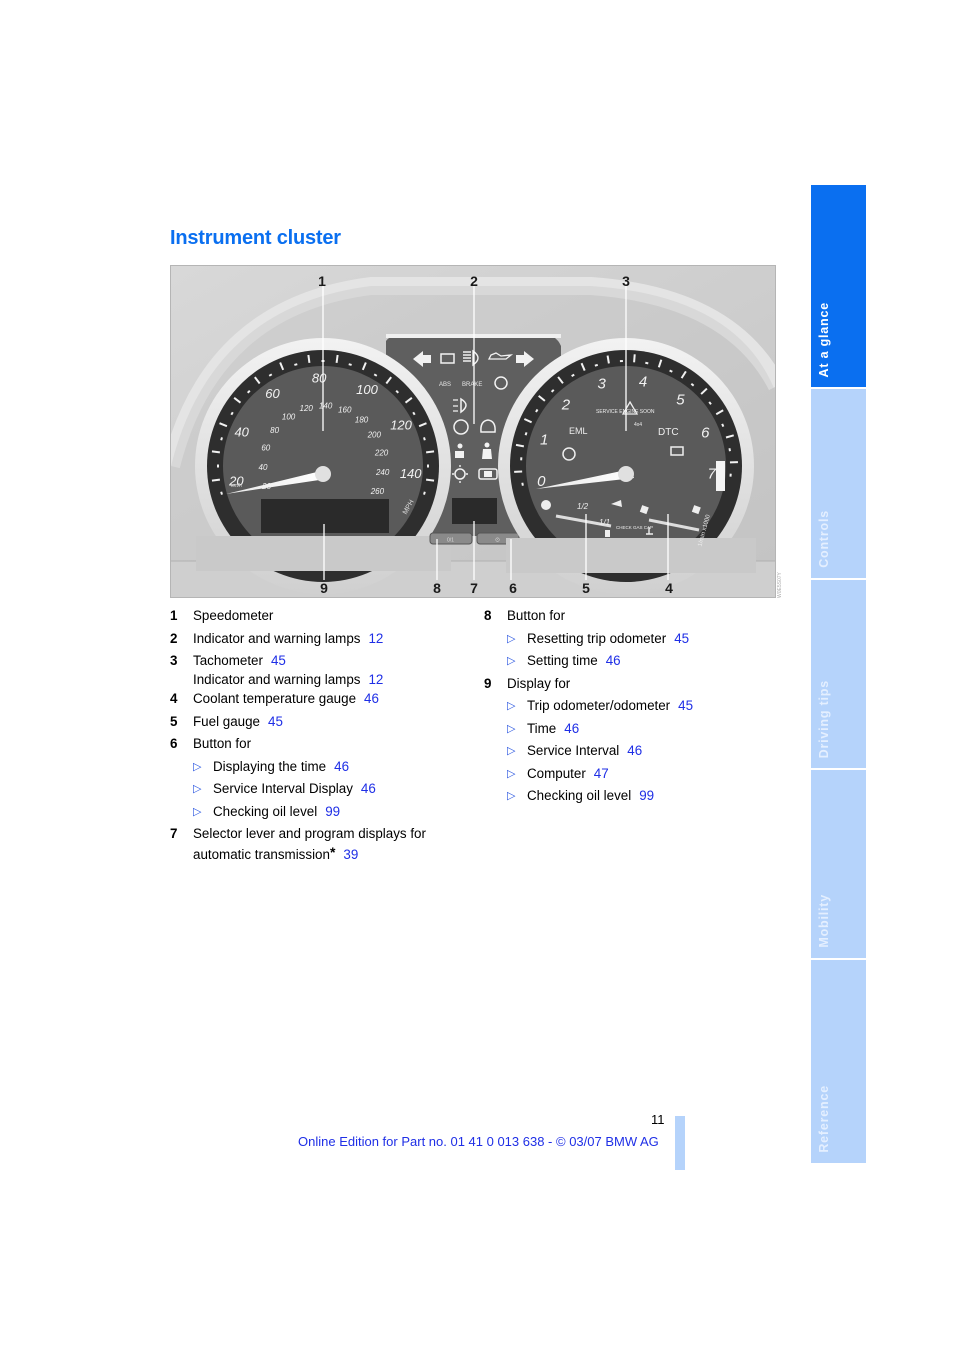 The height and width of the screenshot is (1351, 954). Describe the element at coordinates (720, 476) in the screenshot. I see `redline-zone` at that location.